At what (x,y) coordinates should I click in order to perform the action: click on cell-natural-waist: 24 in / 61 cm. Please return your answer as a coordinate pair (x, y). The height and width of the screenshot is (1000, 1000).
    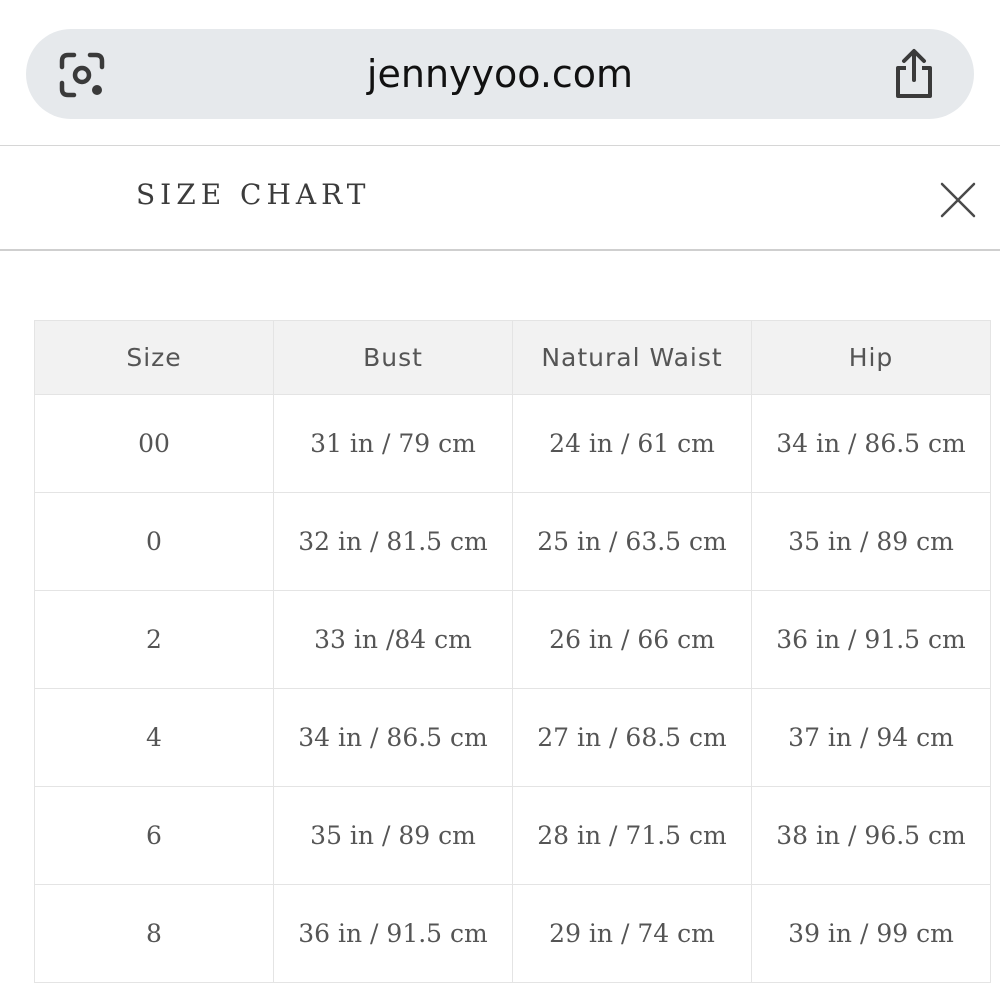
    Looking at the image, I should click on (632, 443).